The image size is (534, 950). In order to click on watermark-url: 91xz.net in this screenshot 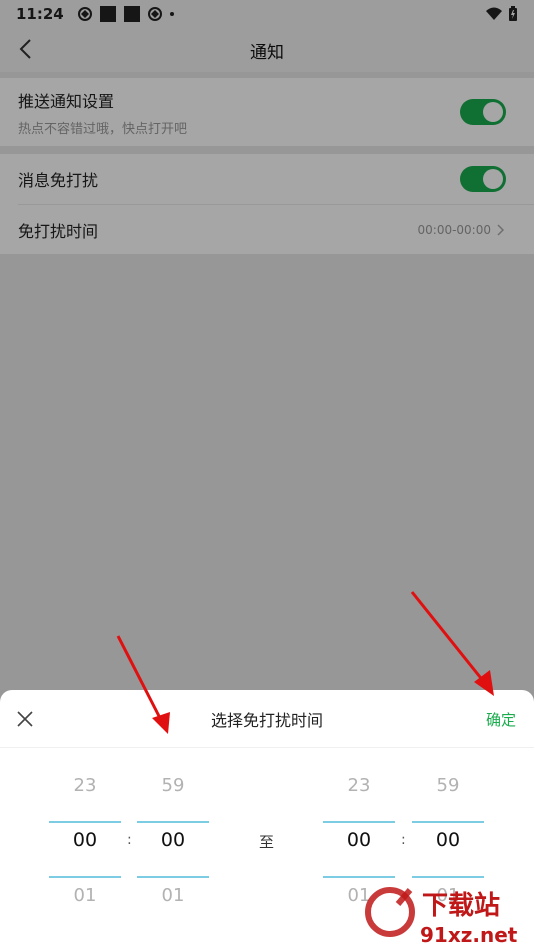, I will do `click(469, 935)`.